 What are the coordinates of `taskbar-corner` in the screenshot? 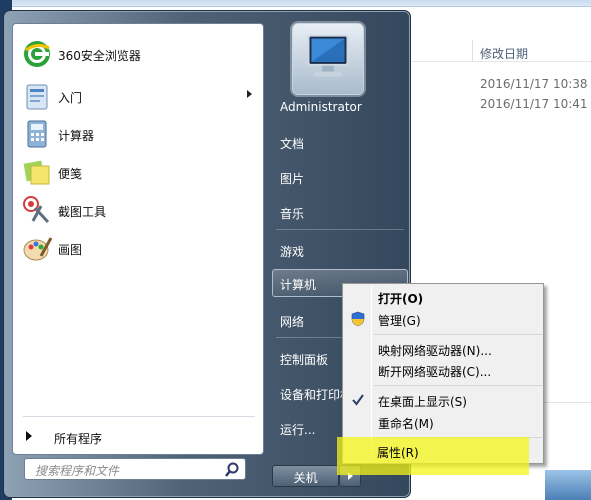 It's located at (568, 485).